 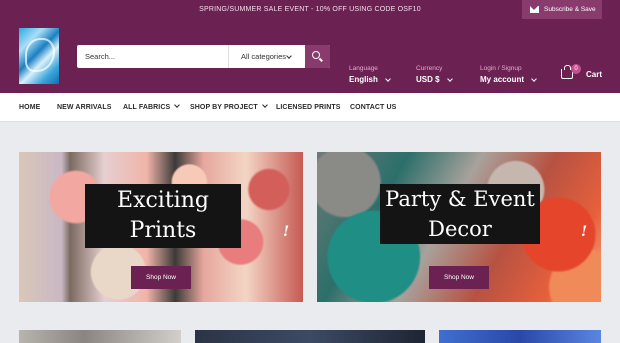 I want to click on banner-title-line1: Party & Event, so click(x=460, y=199).